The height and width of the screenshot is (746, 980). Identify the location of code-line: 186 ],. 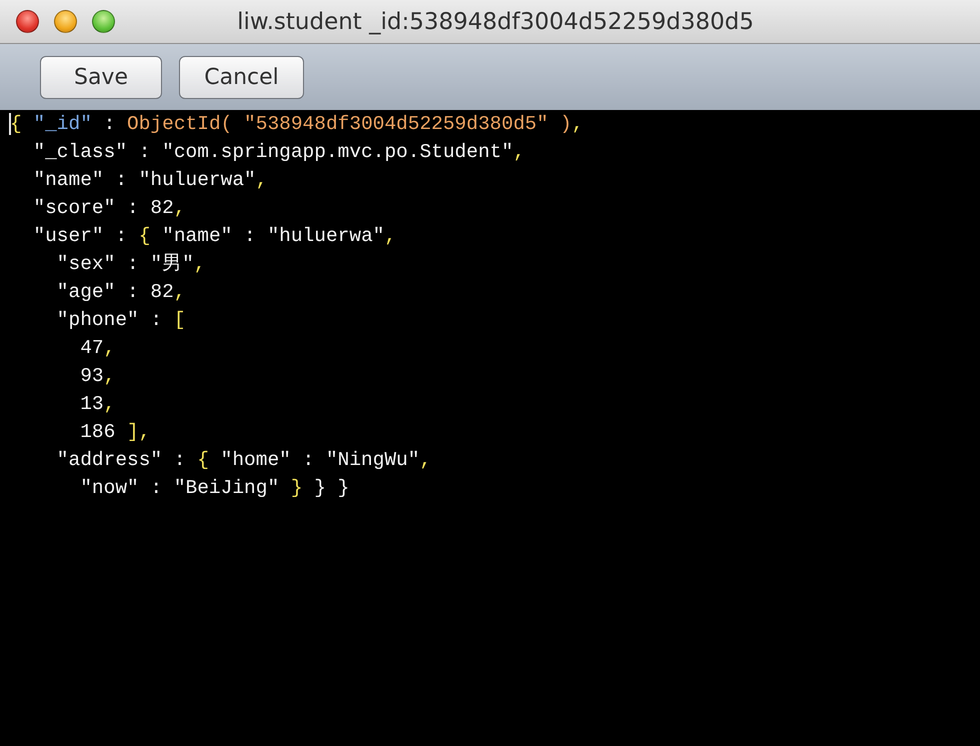
(114, 432).